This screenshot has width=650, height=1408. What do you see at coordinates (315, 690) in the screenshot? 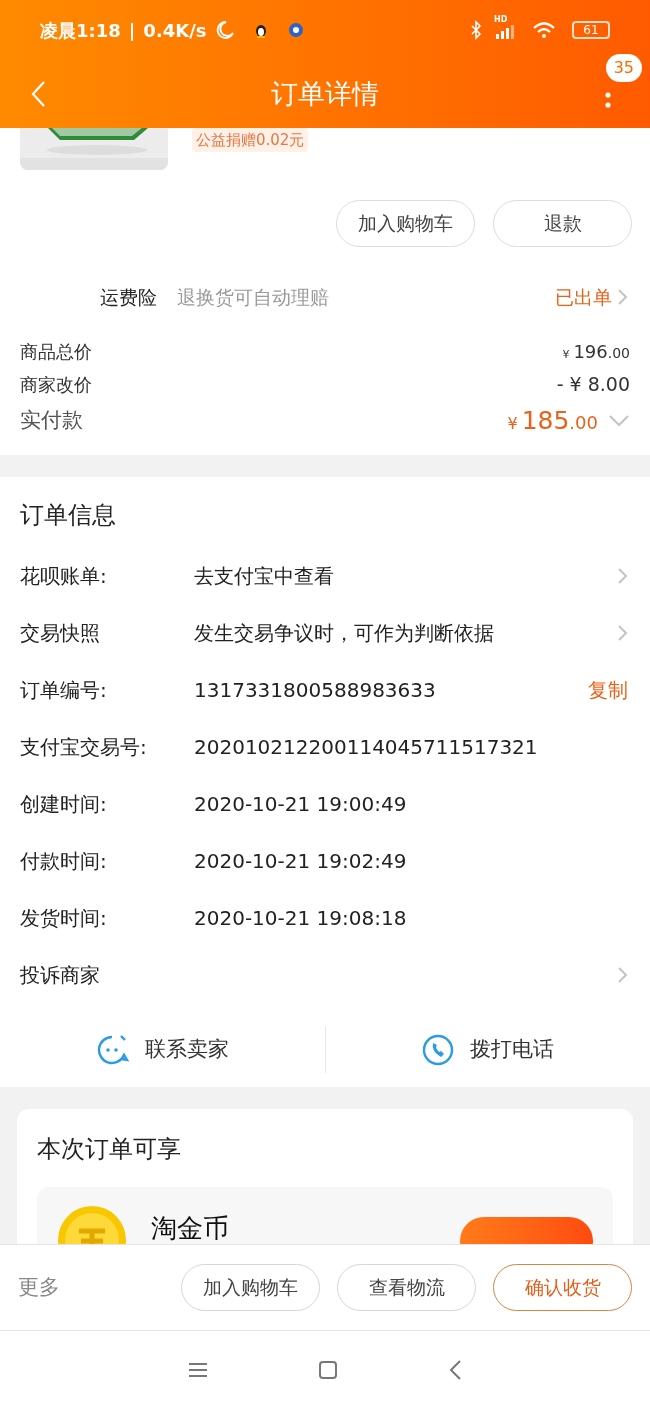
I see `info-value: 1317331800588983633` at bounding box center [315, 690].